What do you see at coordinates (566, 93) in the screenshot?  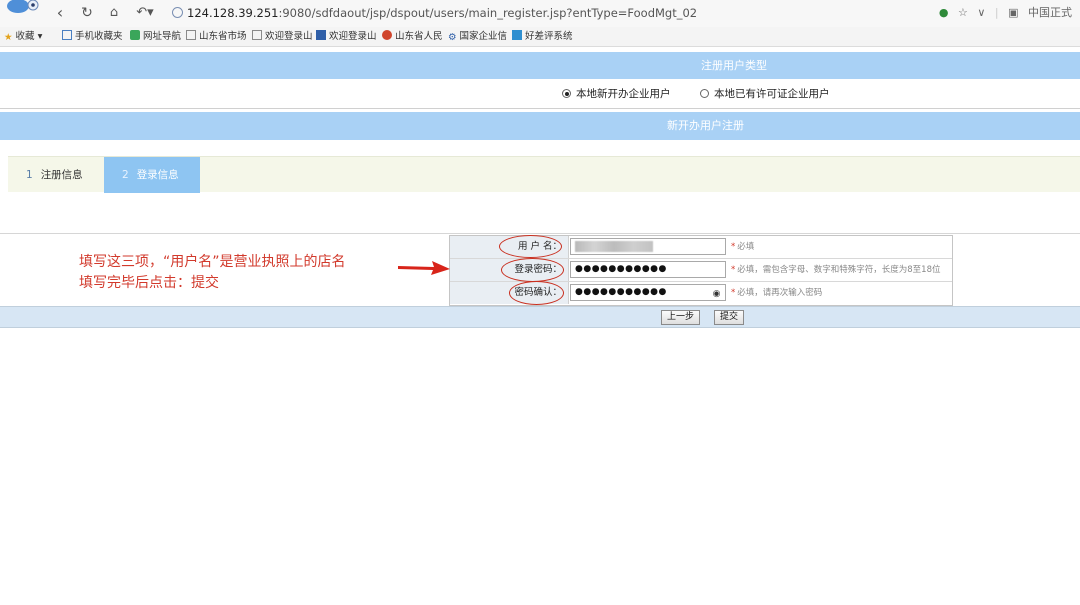 I see `radio-selected-icon` at bounding box center [566, 93].